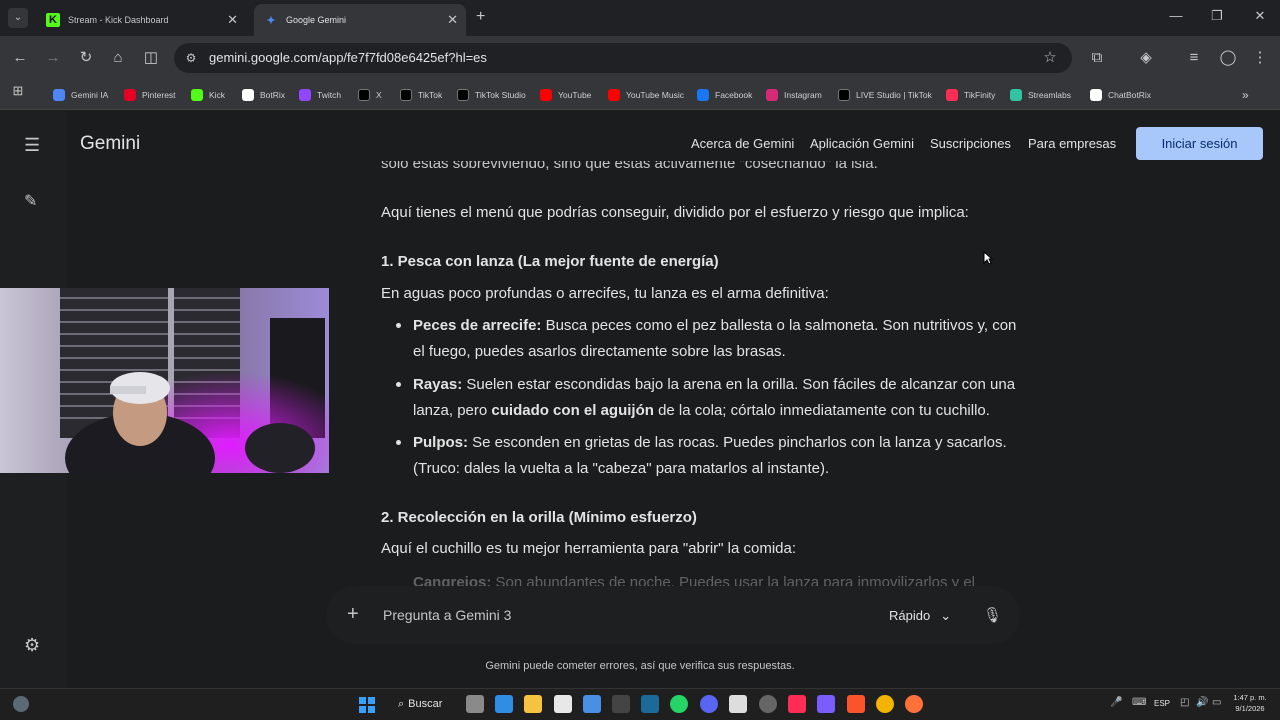 Image resolution: width=1280 pixels, height=720 pixels. What do you see at coordinates (86, 58) in the screenshot?
I see `reload-icon: ↻` at bounding box center [86, 58].